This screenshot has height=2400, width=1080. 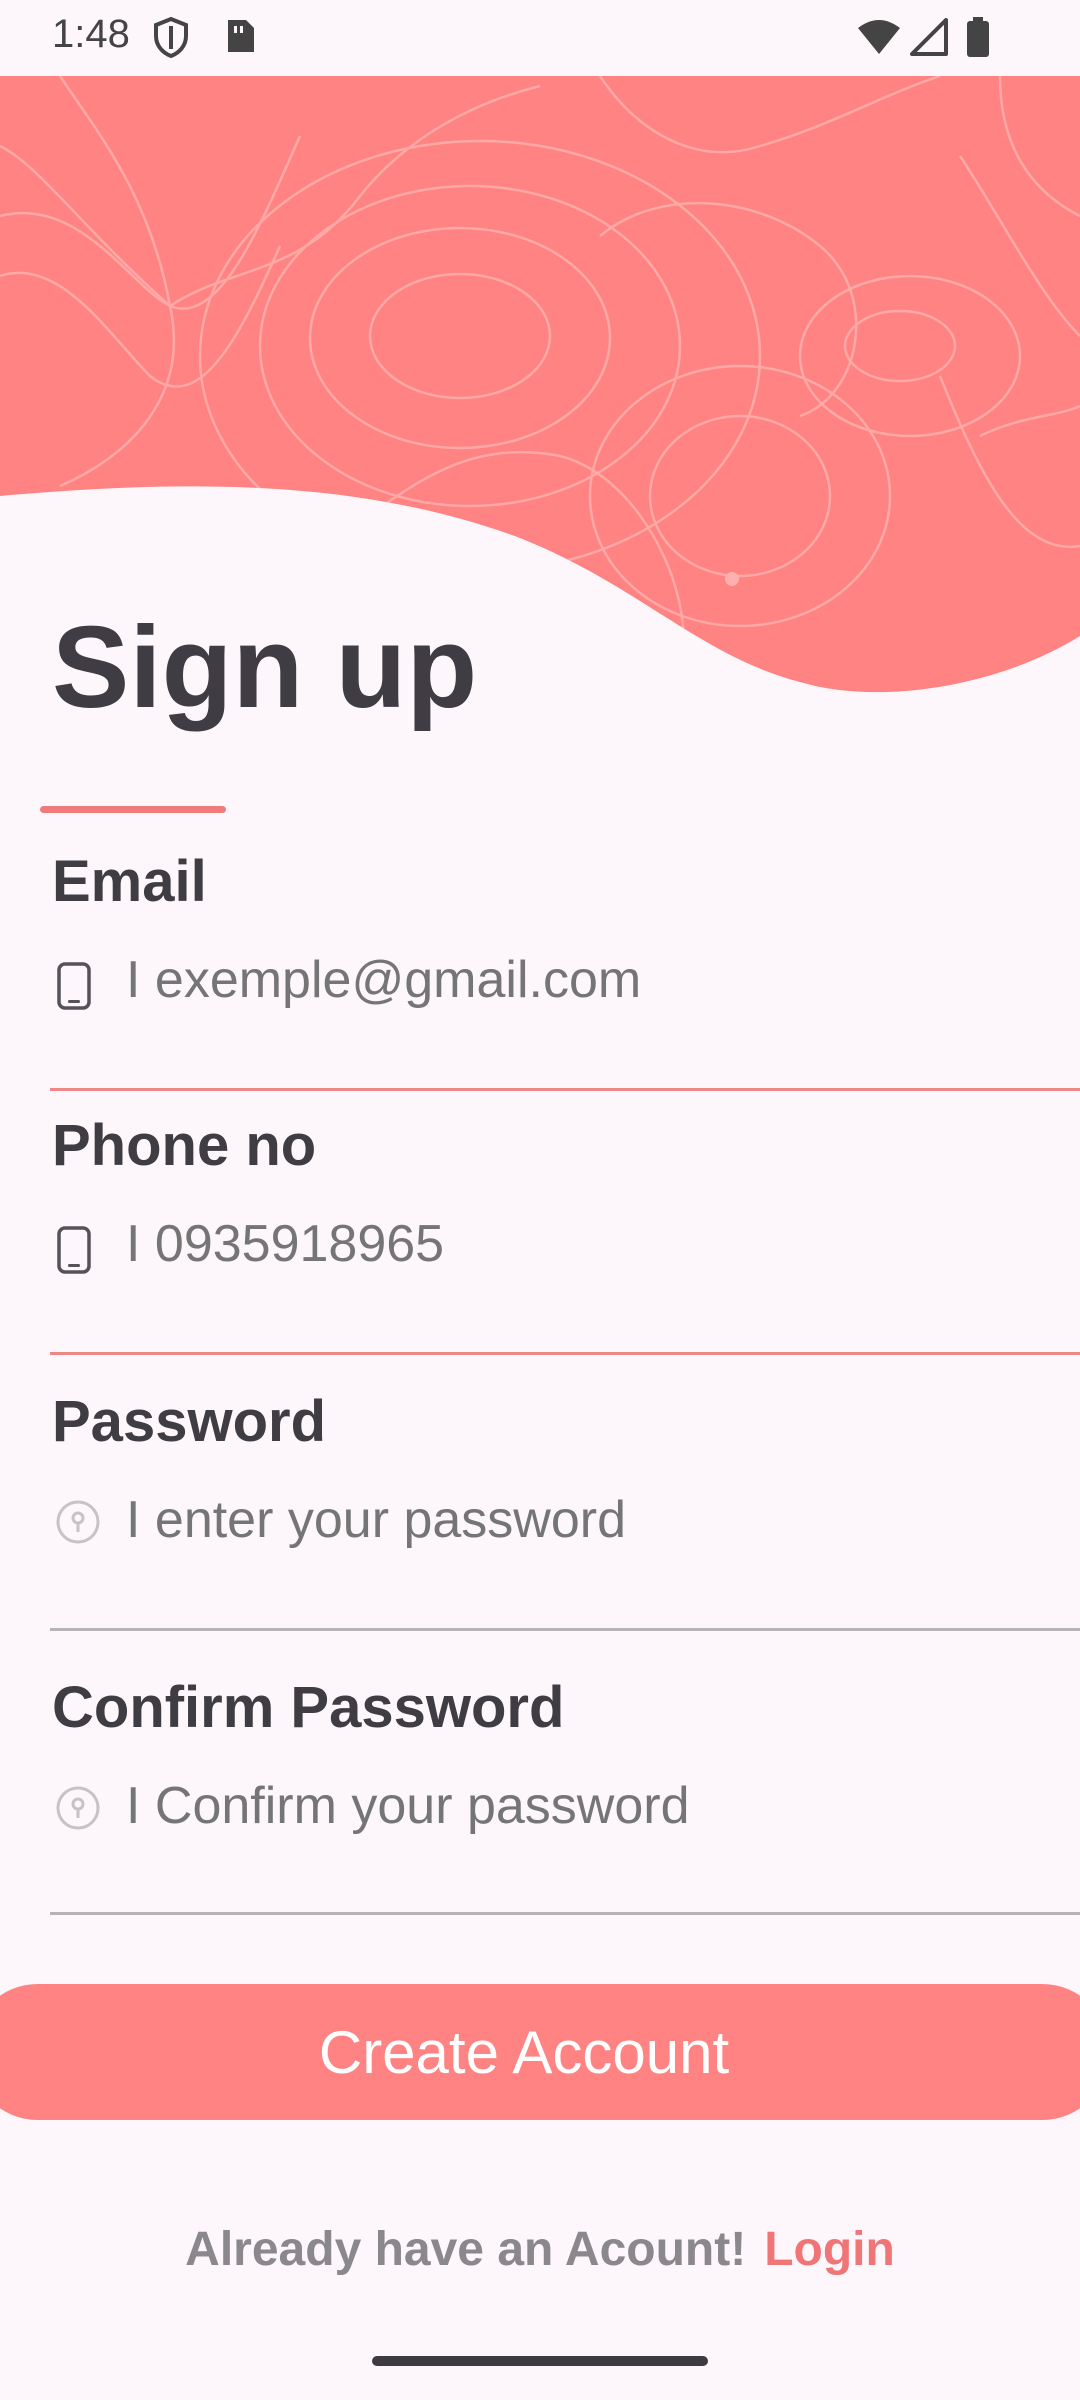 I want to click on phone-label: Phone no, so click(x=184, y=1145).